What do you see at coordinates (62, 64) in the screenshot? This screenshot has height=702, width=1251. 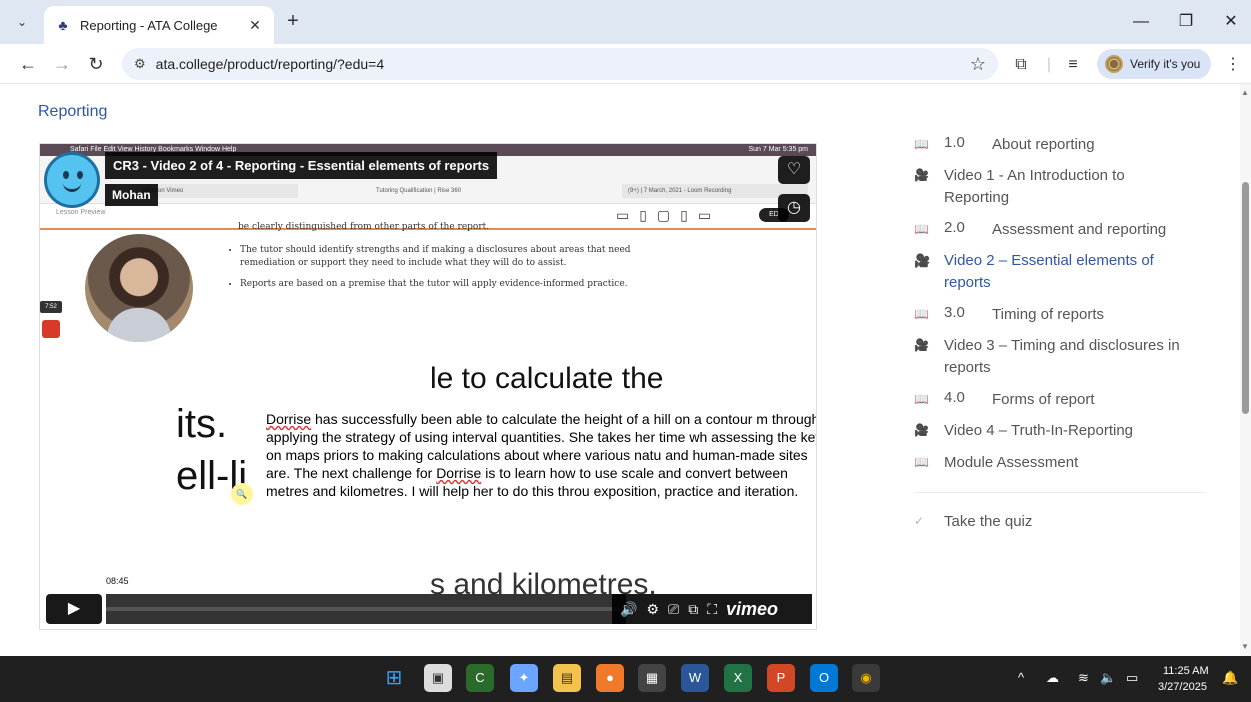 I see `forward-arrow-icon: →` at bounding box center [62, 64].